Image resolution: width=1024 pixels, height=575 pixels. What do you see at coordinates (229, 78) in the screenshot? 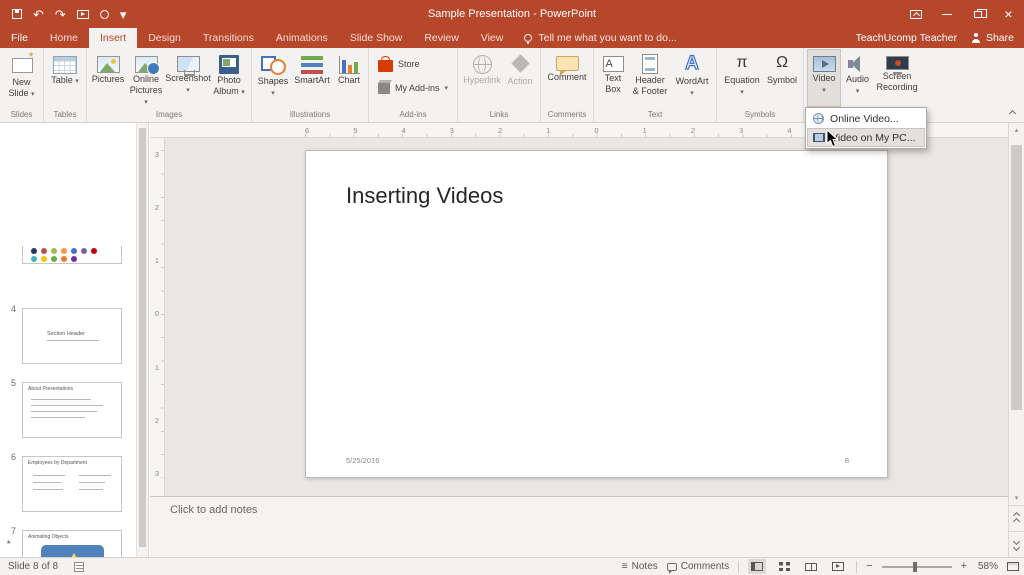
I see `photo-album-button: Photo Album ▾` at bounding box center [229, 78].